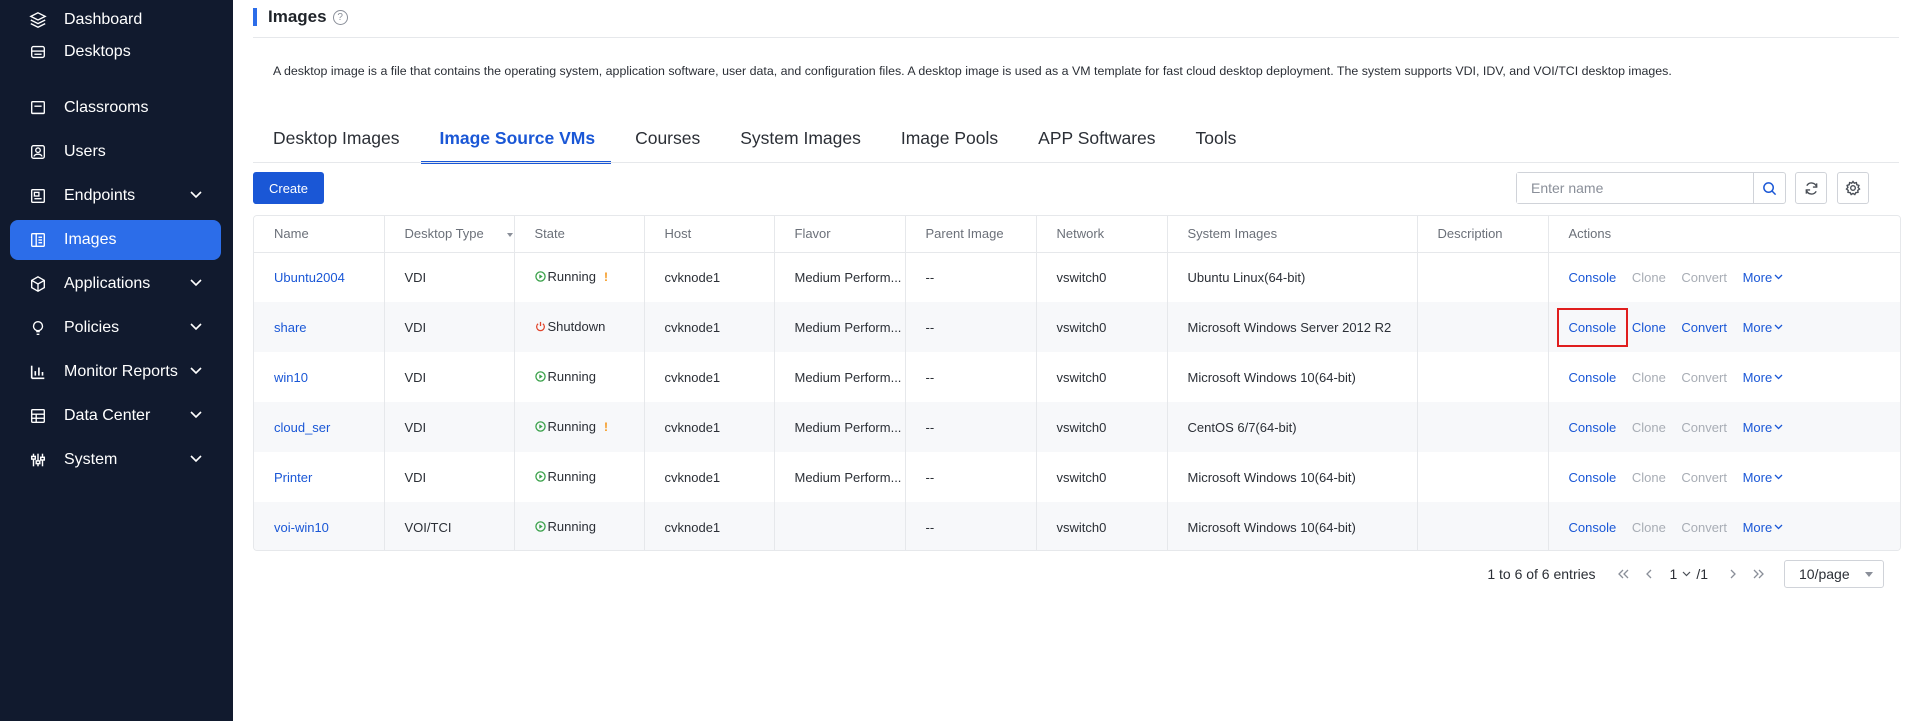 The width and height of the screenshot is (1907, 721). I want to click on state-text: Shutdown, so click(576, 326).